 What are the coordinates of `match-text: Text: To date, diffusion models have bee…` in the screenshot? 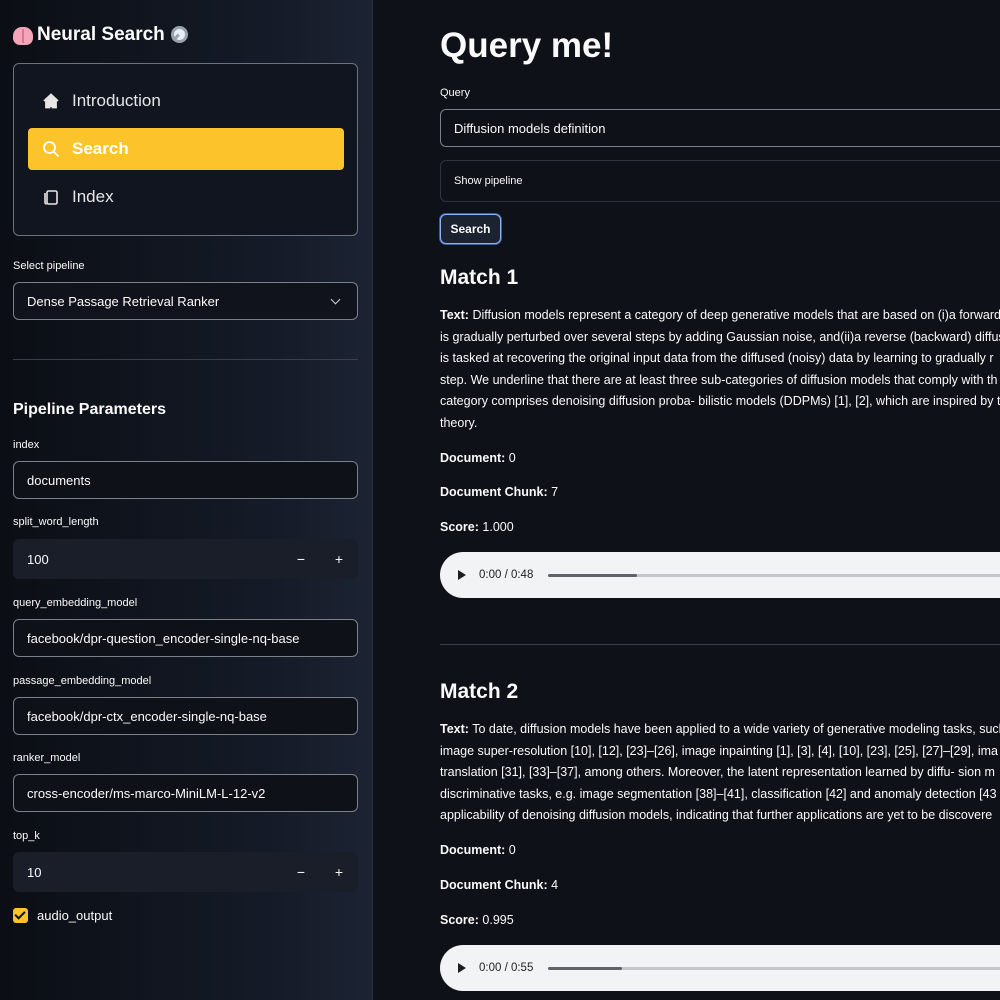 It's located at (720, 773).